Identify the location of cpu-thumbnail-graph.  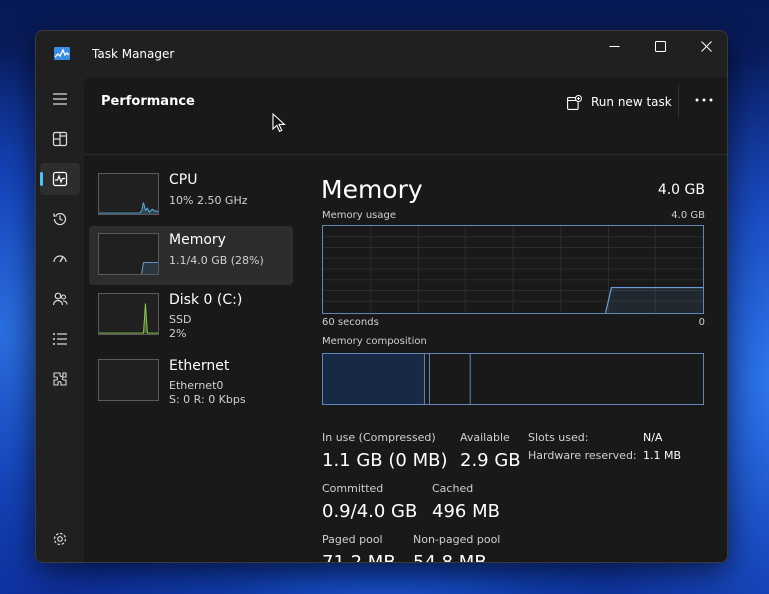
(128, 194).